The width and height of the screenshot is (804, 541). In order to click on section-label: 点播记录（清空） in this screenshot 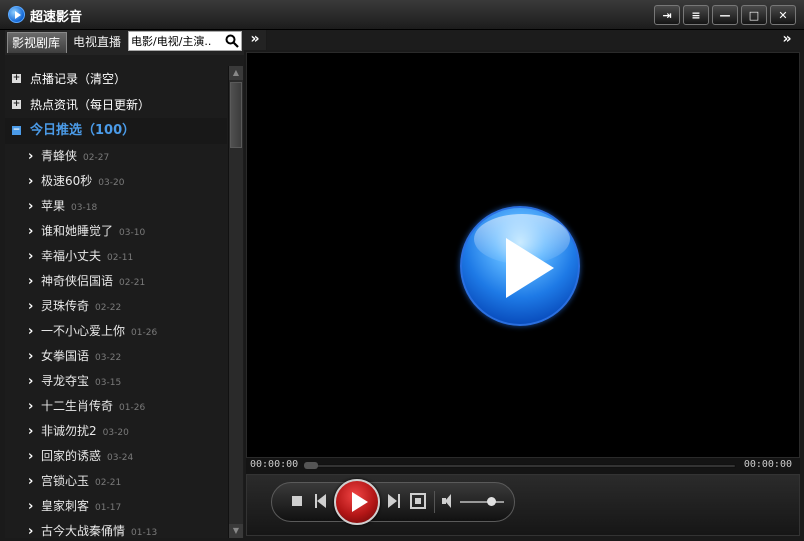, I will do `click(78, 79)`.